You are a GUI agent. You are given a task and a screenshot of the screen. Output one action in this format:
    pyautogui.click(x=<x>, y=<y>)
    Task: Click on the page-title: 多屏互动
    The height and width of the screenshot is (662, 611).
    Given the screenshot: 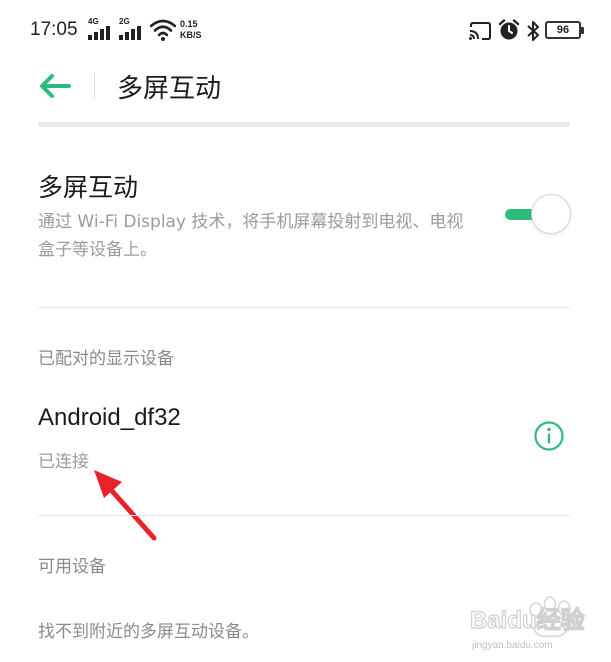 What is the action you would take?
    pyautogui.click(x=169, y=89)
    